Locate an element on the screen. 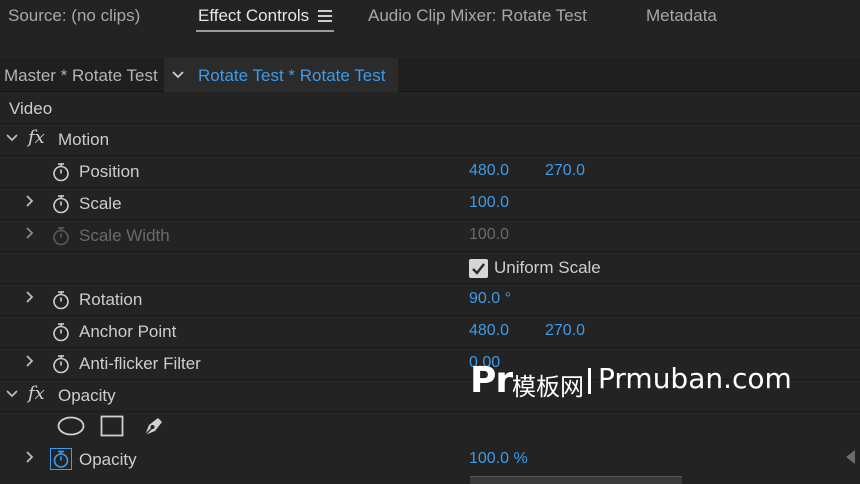  watermark-separator is located at coordinates (589, 381).